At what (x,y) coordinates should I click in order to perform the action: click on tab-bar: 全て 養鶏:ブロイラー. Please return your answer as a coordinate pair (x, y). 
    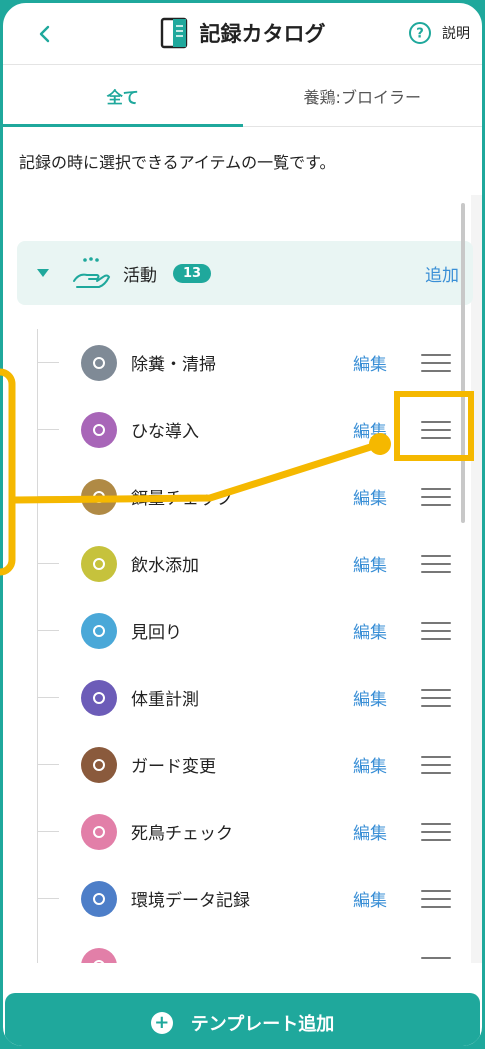
    Looking at the image, I should click on (242, 96).